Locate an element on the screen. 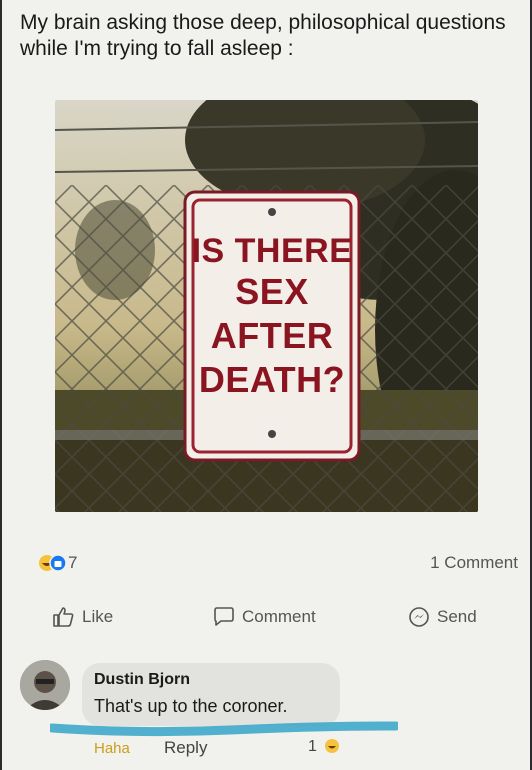 This screenshot has height=770, width=532. comment-label: Comment is located at coordinates (279, 616).